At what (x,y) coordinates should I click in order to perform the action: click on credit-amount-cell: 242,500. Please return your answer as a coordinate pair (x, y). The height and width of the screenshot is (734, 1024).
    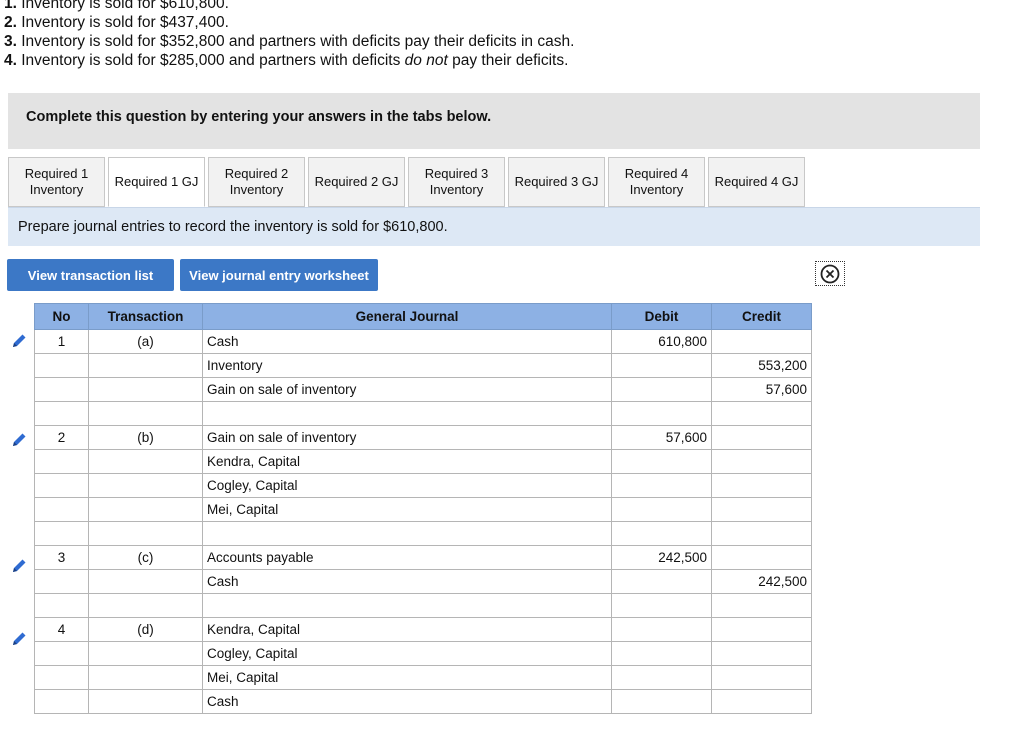
    Looking at the image, I should click on (761, 581).